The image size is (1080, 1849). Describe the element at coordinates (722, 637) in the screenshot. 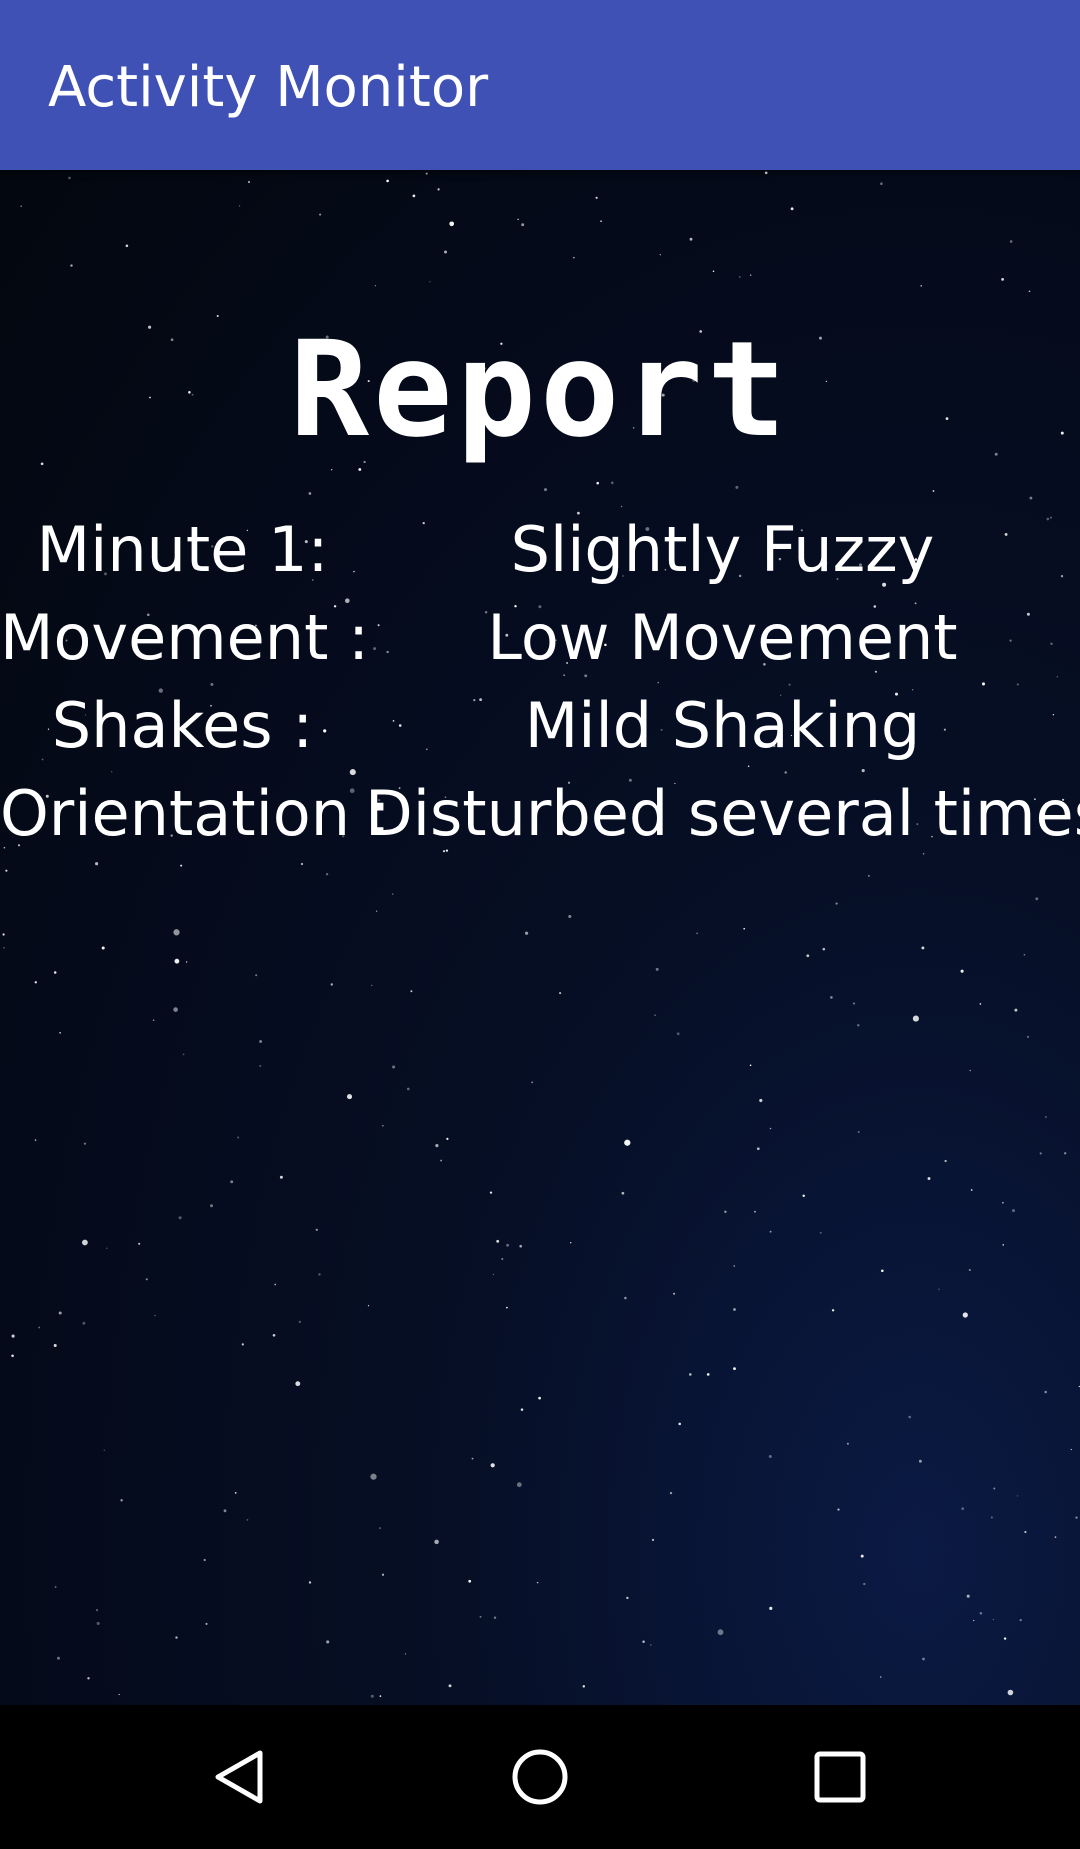

I see `movement-value: Low Movement` at that location.